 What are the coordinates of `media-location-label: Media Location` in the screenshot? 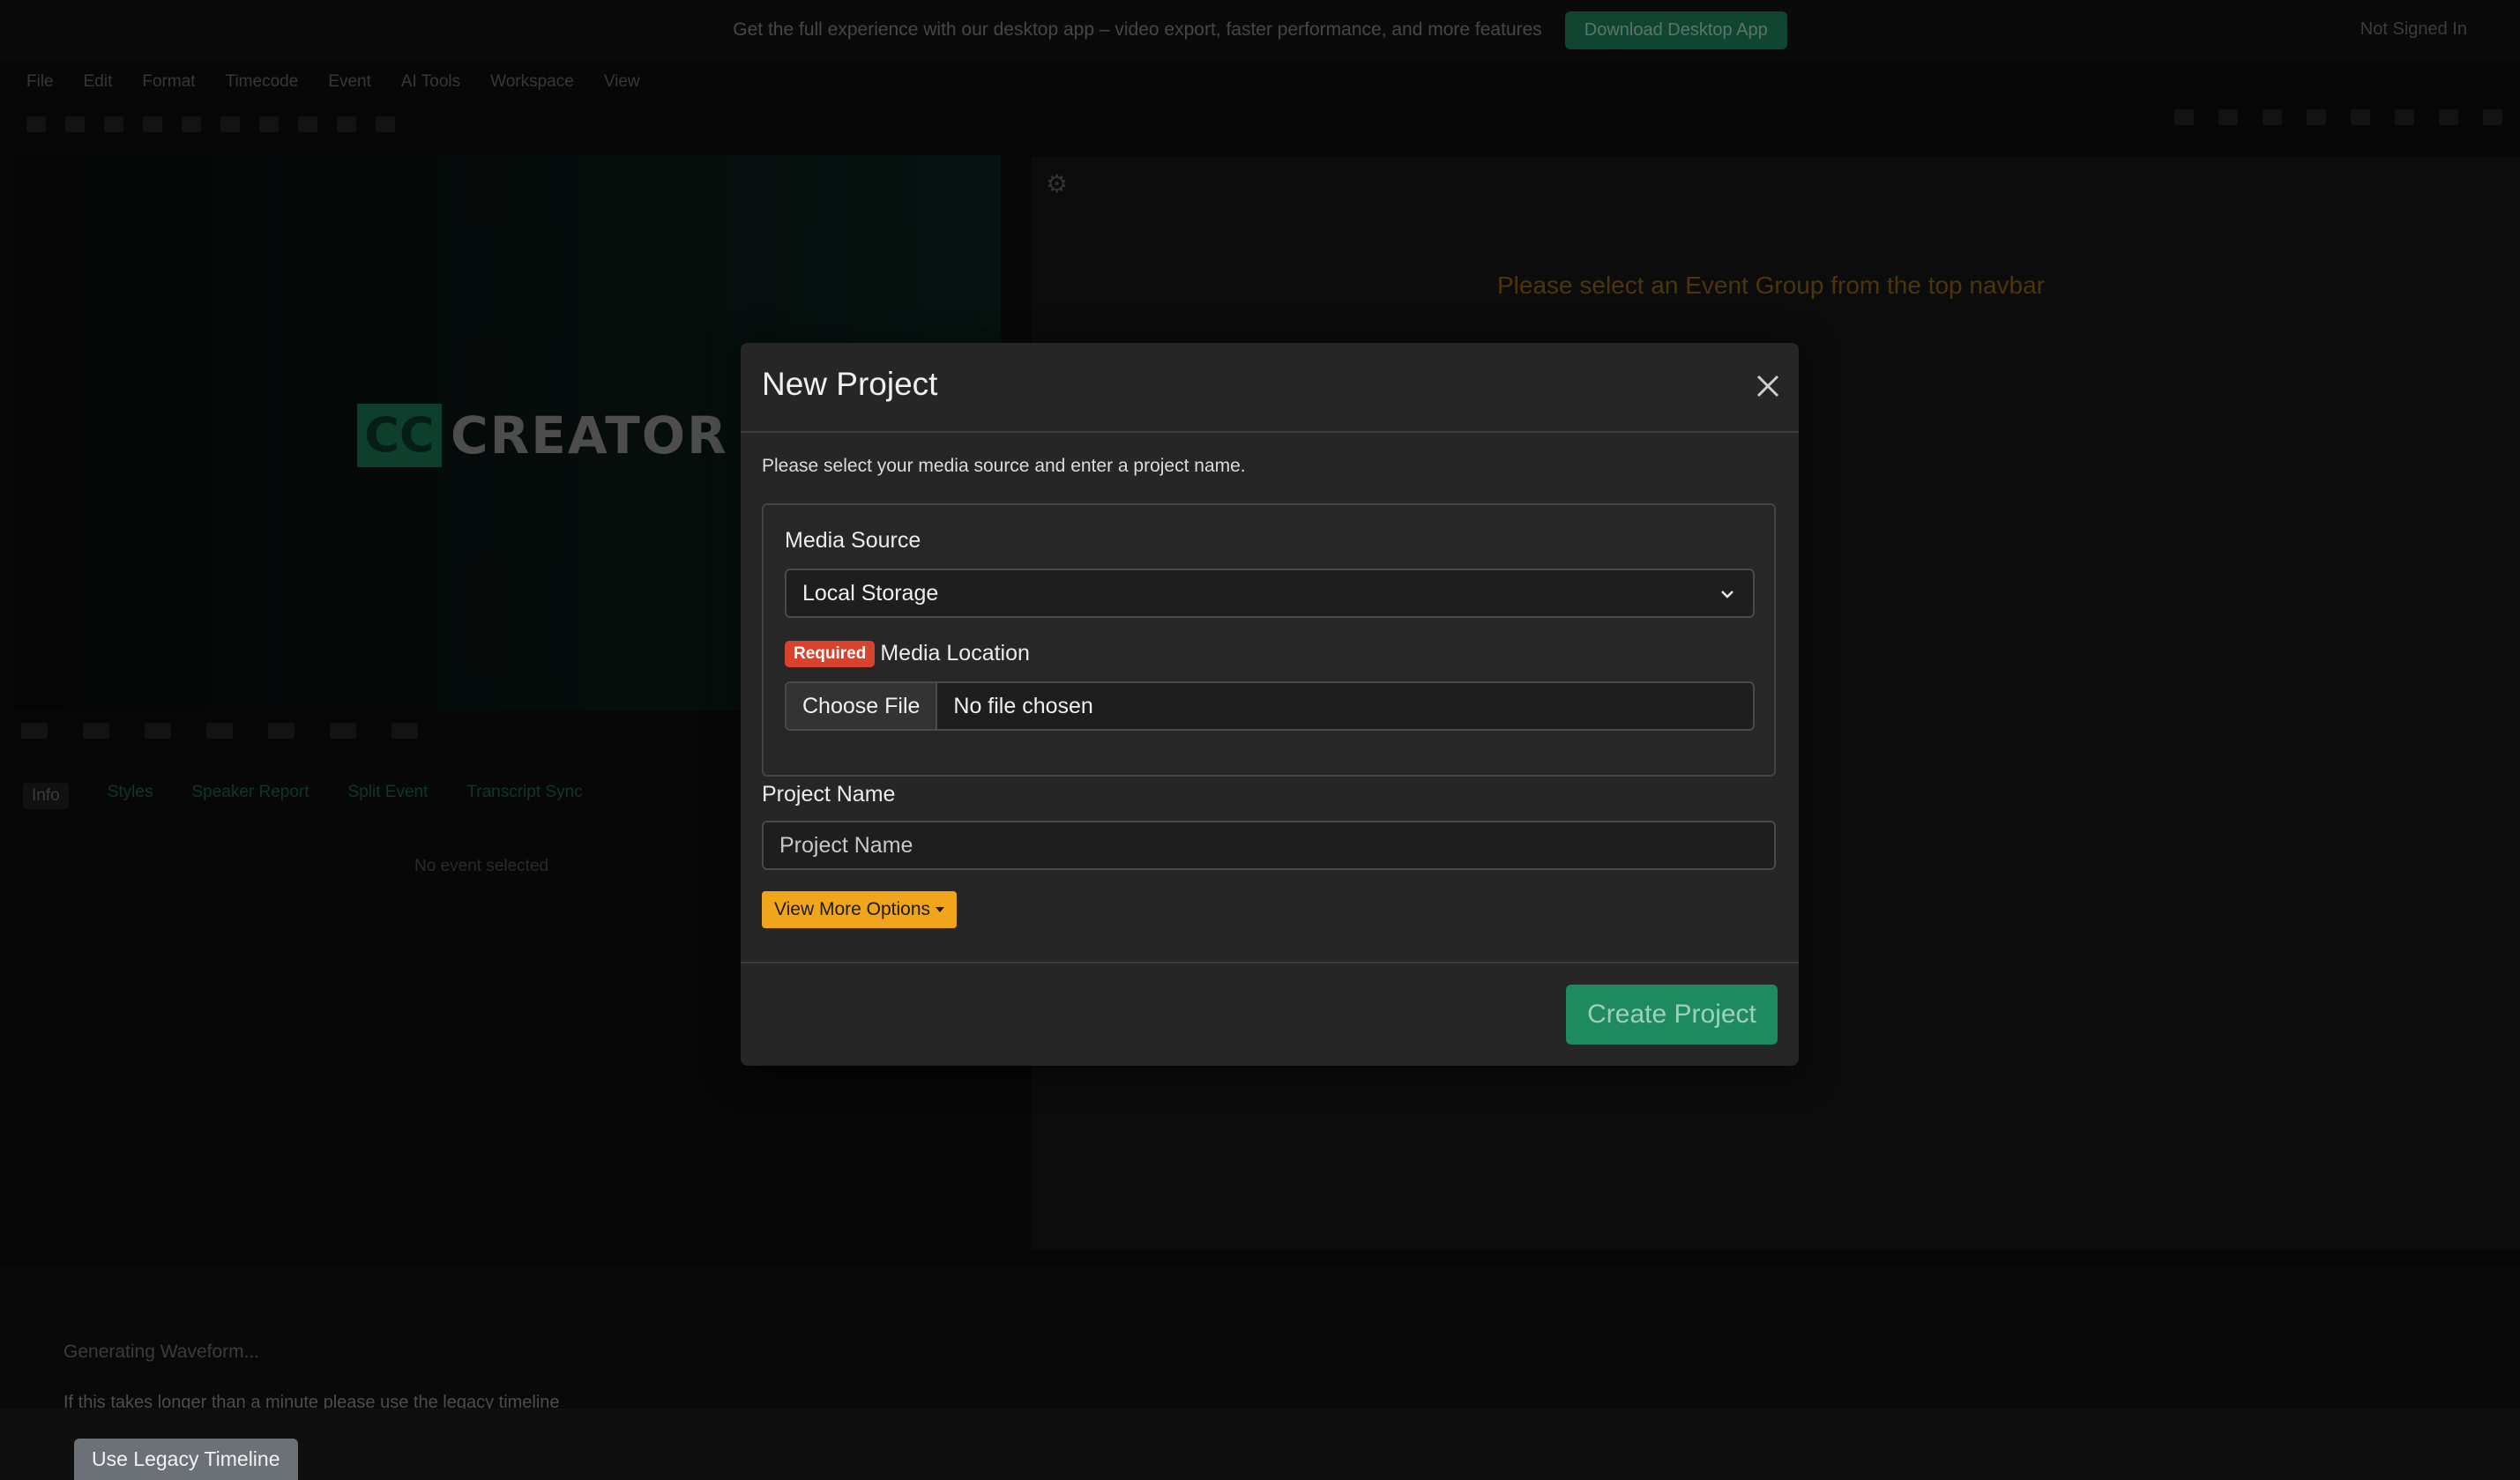 It's located at (955, 653).